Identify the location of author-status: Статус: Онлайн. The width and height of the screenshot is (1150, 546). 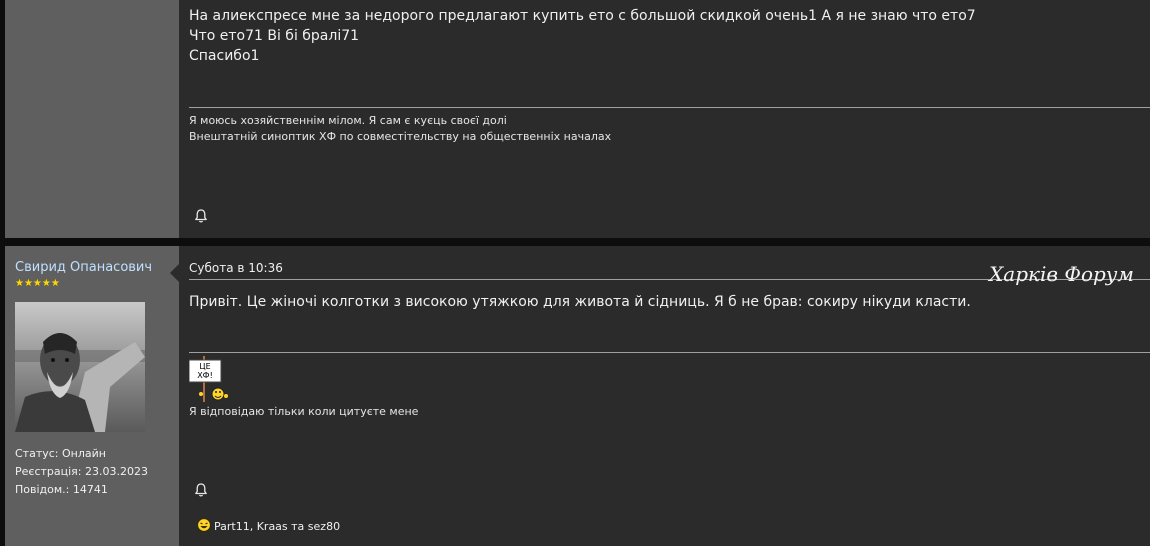
(60, 453).